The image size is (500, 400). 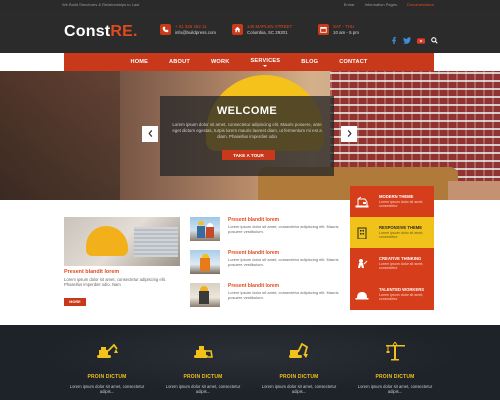 What do you see at coordinates (139, 62) in the screenshot?
I see `nav-home: HOME` at bounding box center [139, 62].